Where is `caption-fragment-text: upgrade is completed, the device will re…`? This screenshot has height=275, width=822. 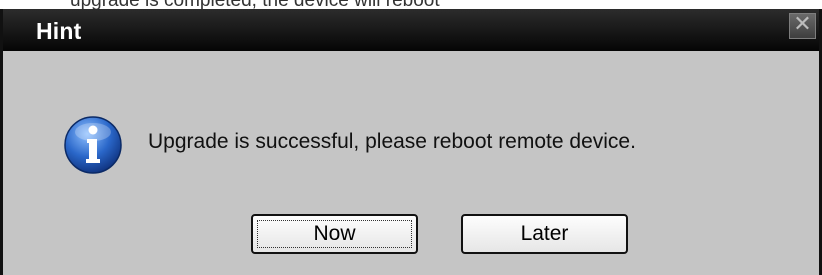
caption-fragment-text: upgrade is completed, the device will re… is located at coordinates (255, 4).